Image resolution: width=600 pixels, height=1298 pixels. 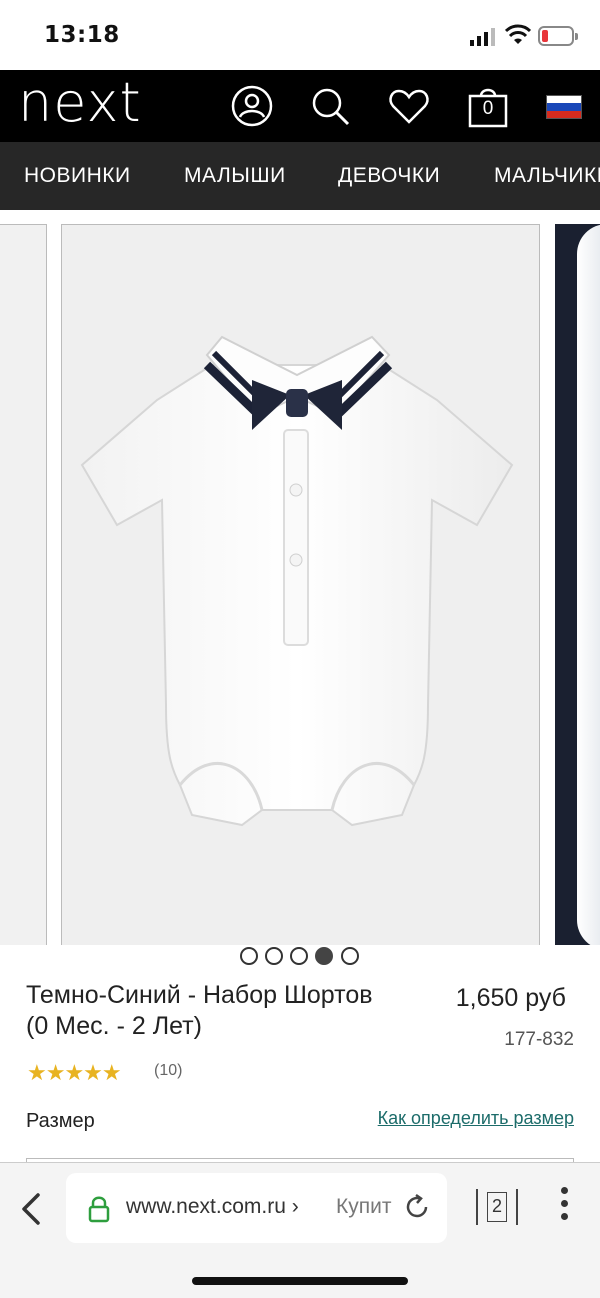 What do you see at coordinates (482, 37) in the screenshot?
I see `signal-icon` at bounding box center [482, 37].